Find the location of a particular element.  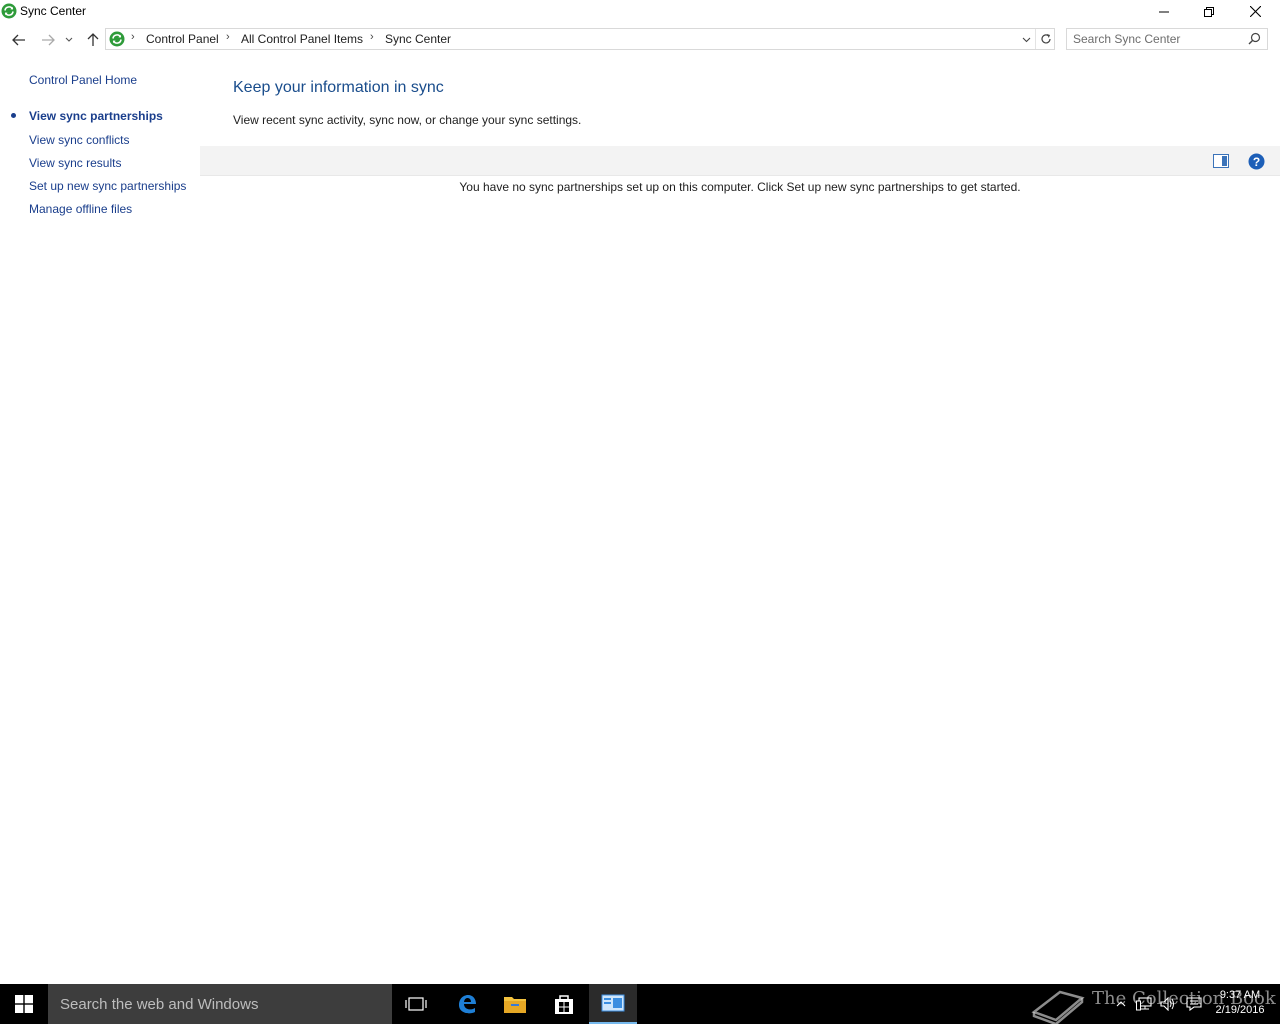

edge-browser-button is located at coordinates (467, 1004).